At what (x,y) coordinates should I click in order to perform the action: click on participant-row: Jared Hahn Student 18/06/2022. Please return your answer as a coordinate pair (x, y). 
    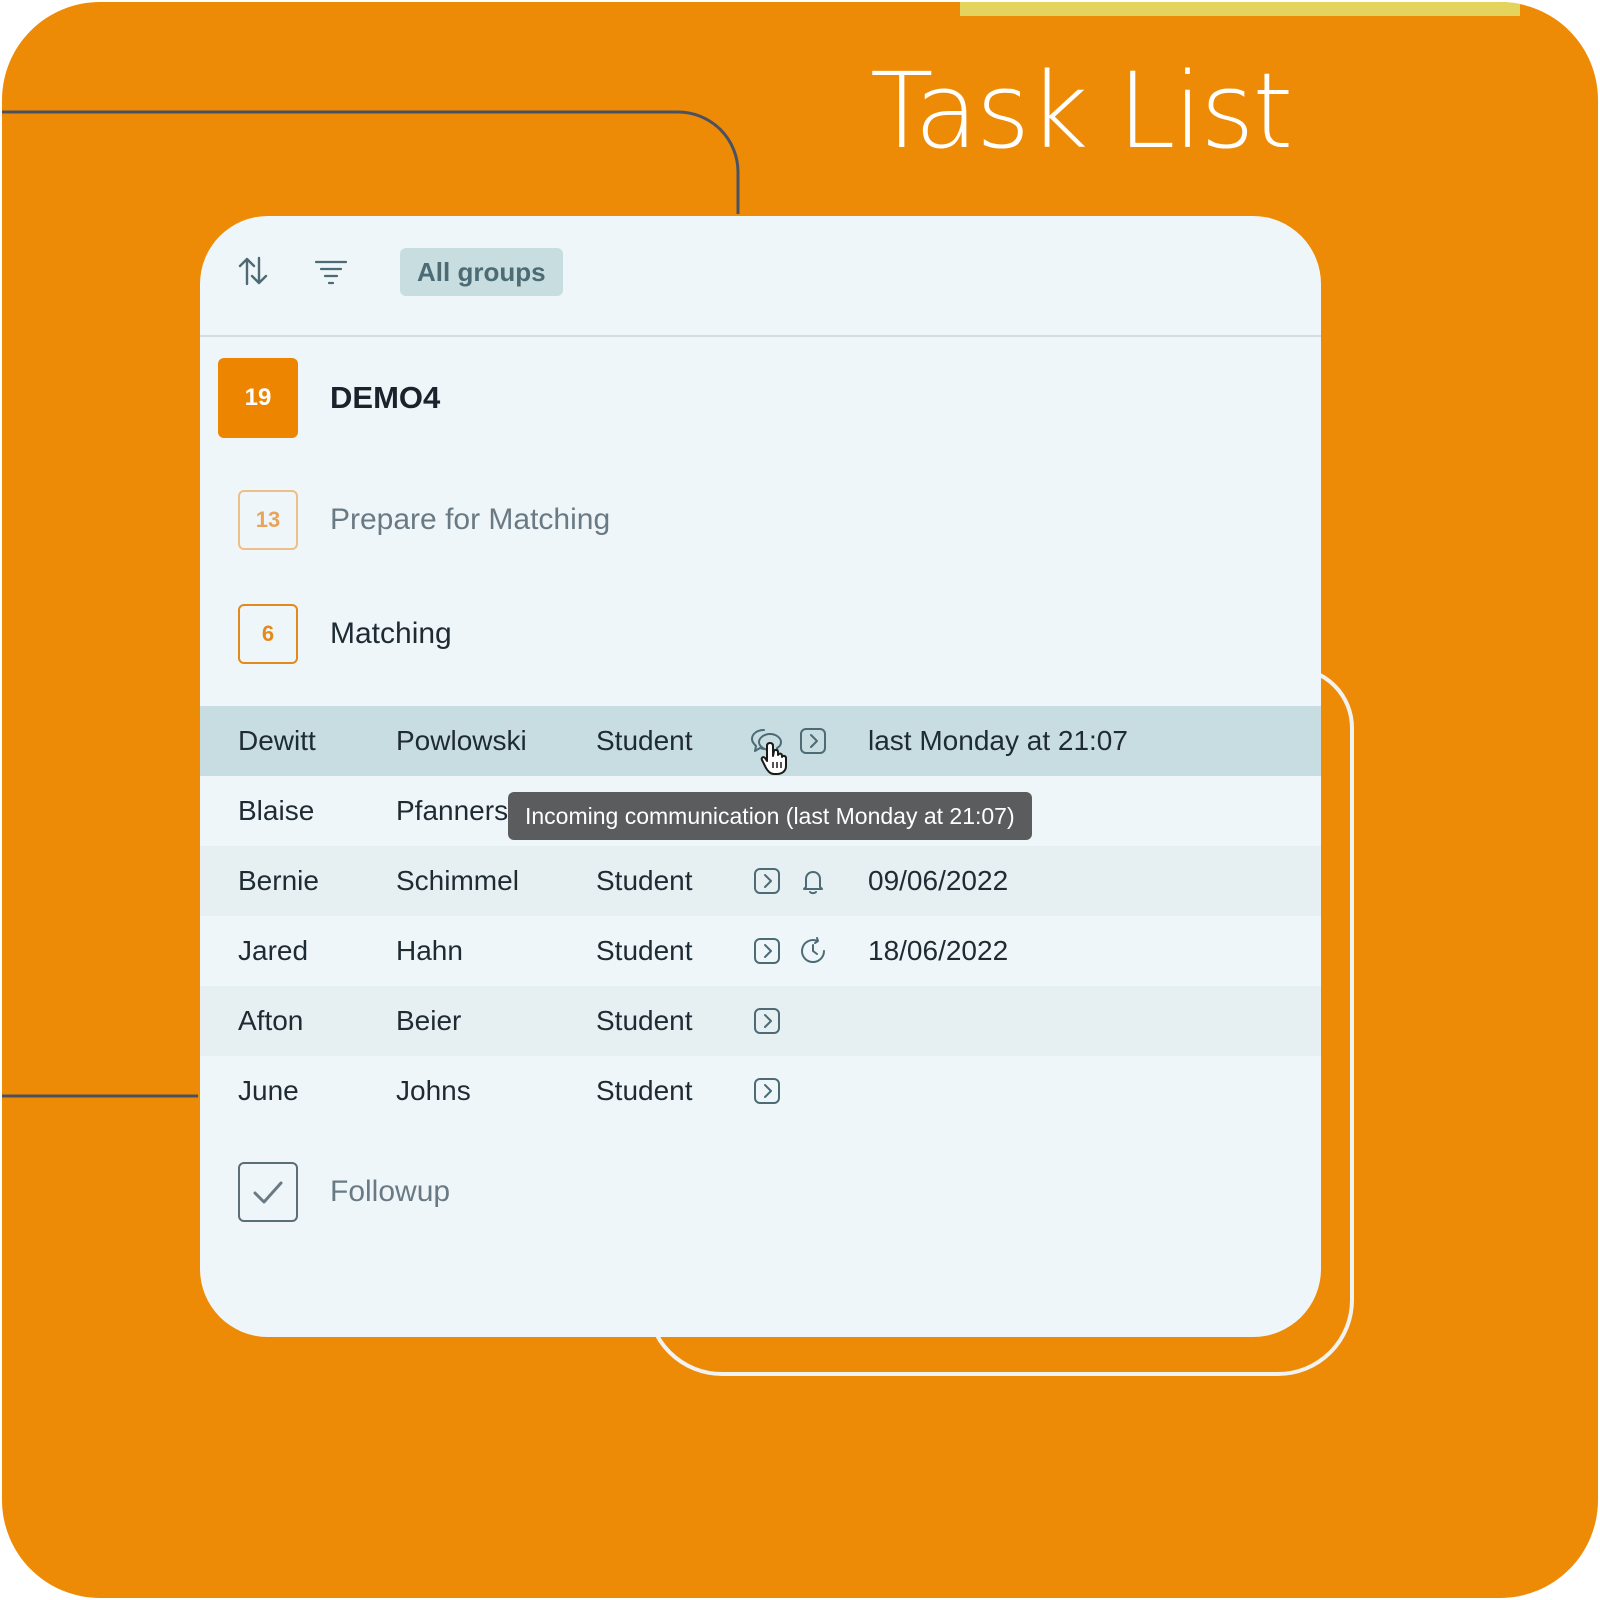
    Looking at the image, I should click on (760, 951).